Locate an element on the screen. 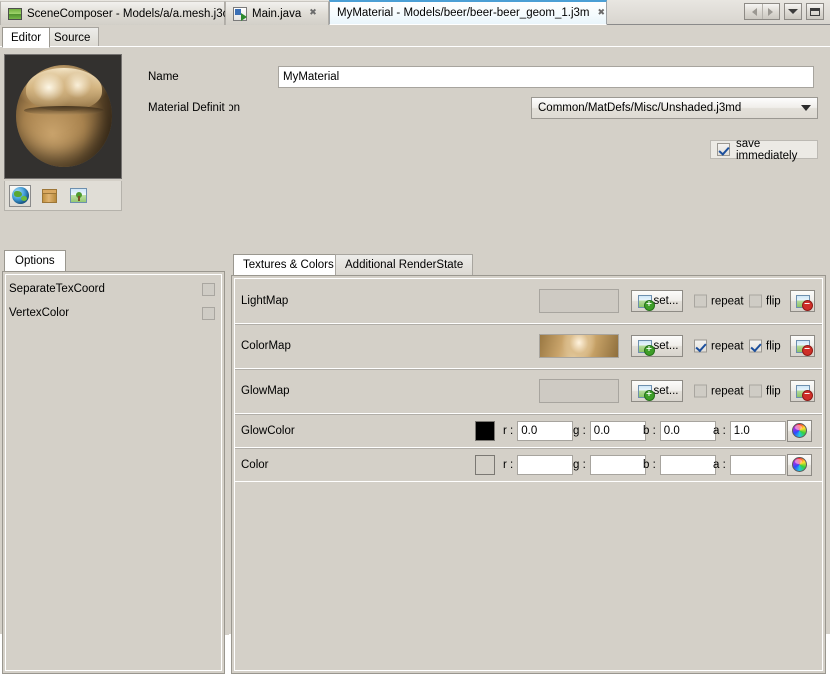 This screenshot has width=830, height=674. save-immediately-row: save immediately is located at coordinates (764, 149).